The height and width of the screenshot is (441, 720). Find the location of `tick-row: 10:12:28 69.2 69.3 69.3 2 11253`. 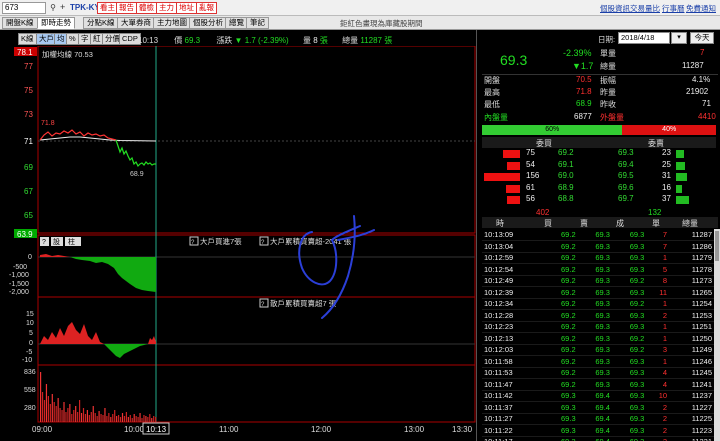

tick-row: 10:12:28 69.2 69.3 69.3 2 11253 is located at coordinates (598, 315).